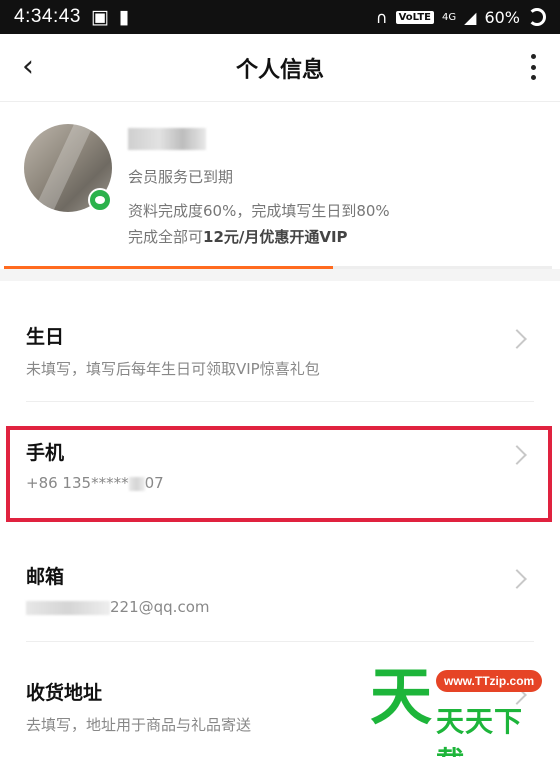 The image size is (560, 757). I want to click on watermark-big-char: 天, so click(401, 696).